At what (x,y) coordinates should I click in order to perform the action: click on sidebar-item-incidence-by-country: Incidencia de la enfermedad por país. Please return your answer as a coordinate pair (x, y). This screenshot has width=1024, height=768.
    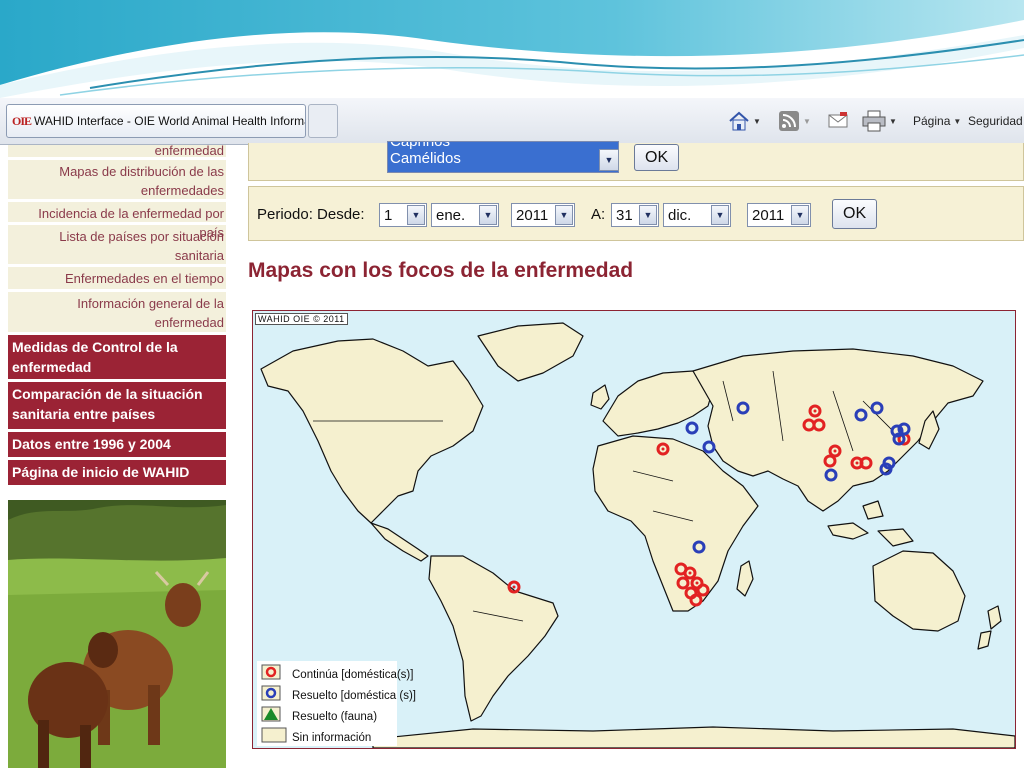
    Looking at the image, I should click on (117, 221).